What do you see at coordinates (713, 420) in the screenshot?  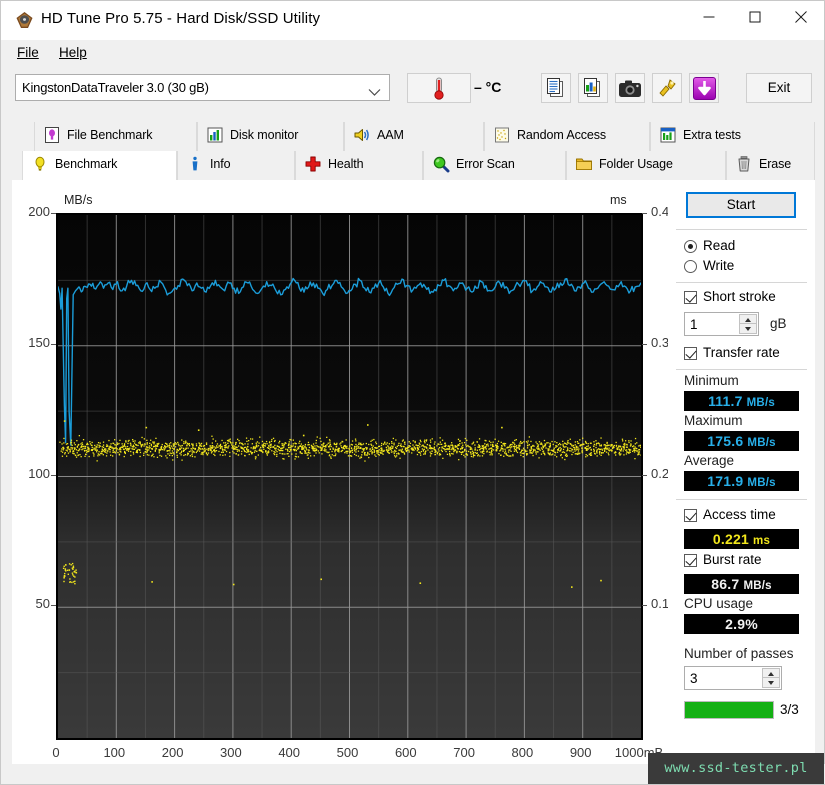 I see `maximum-label: Maximum` at bounding box center [713, 420].